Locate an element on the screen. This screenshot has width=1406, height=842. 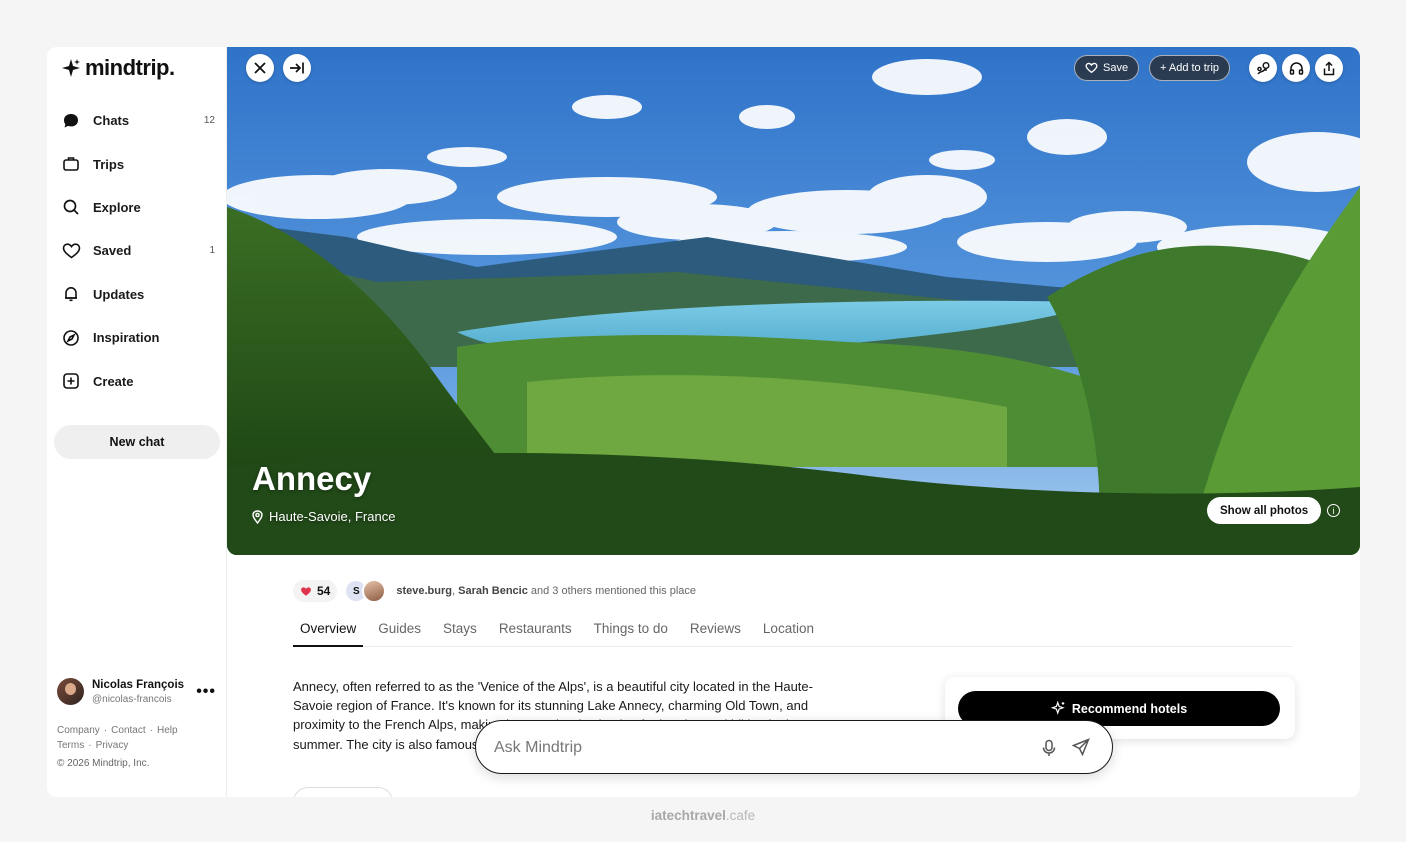
show-all-photos-button: Show all photos is located at coordinates (1264, 510).